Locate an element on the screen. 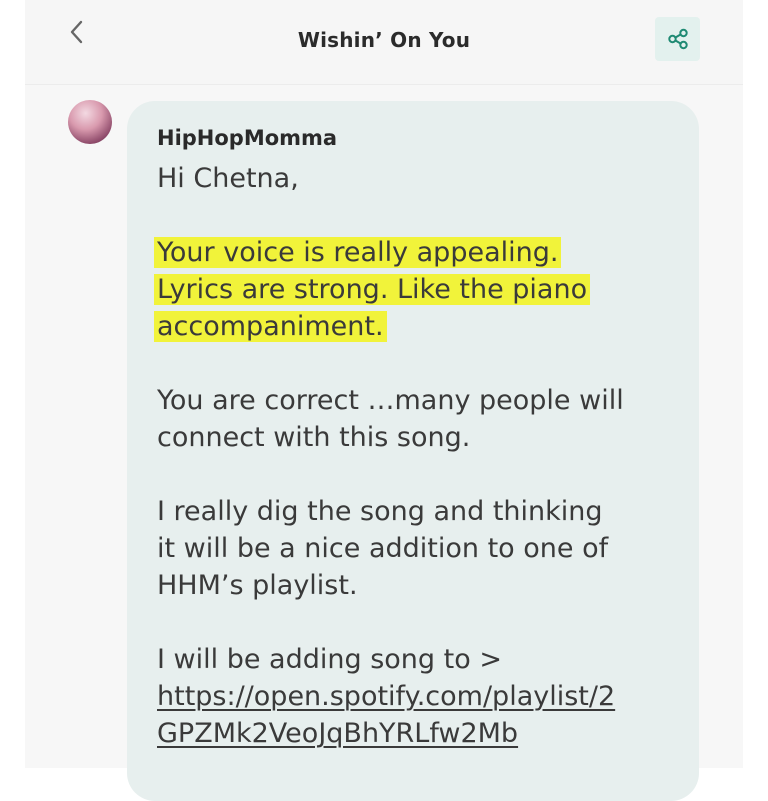 The width and height of the screenshot is (768, 801). comment-line: You are correct …many people will is located at coordinates (390, 400).